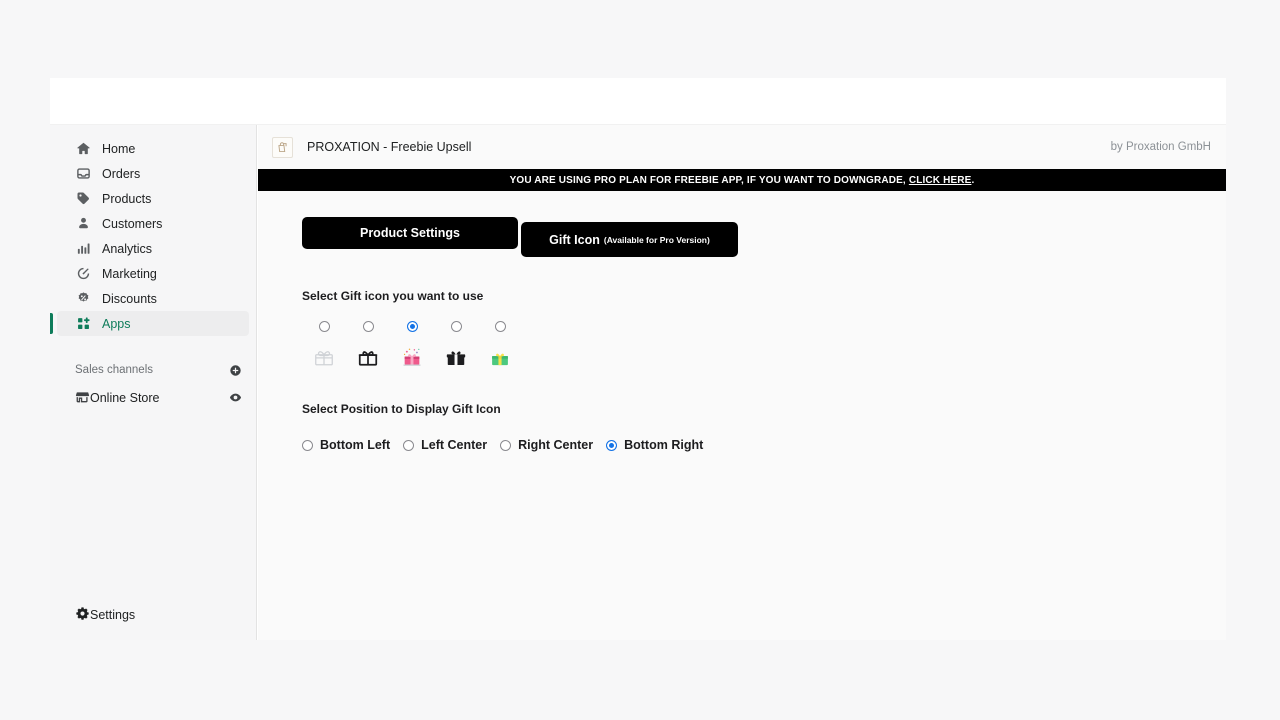 The image size is (1280, 720). I want to click on sidebar-item-customers: Customers, so click(153, 223).